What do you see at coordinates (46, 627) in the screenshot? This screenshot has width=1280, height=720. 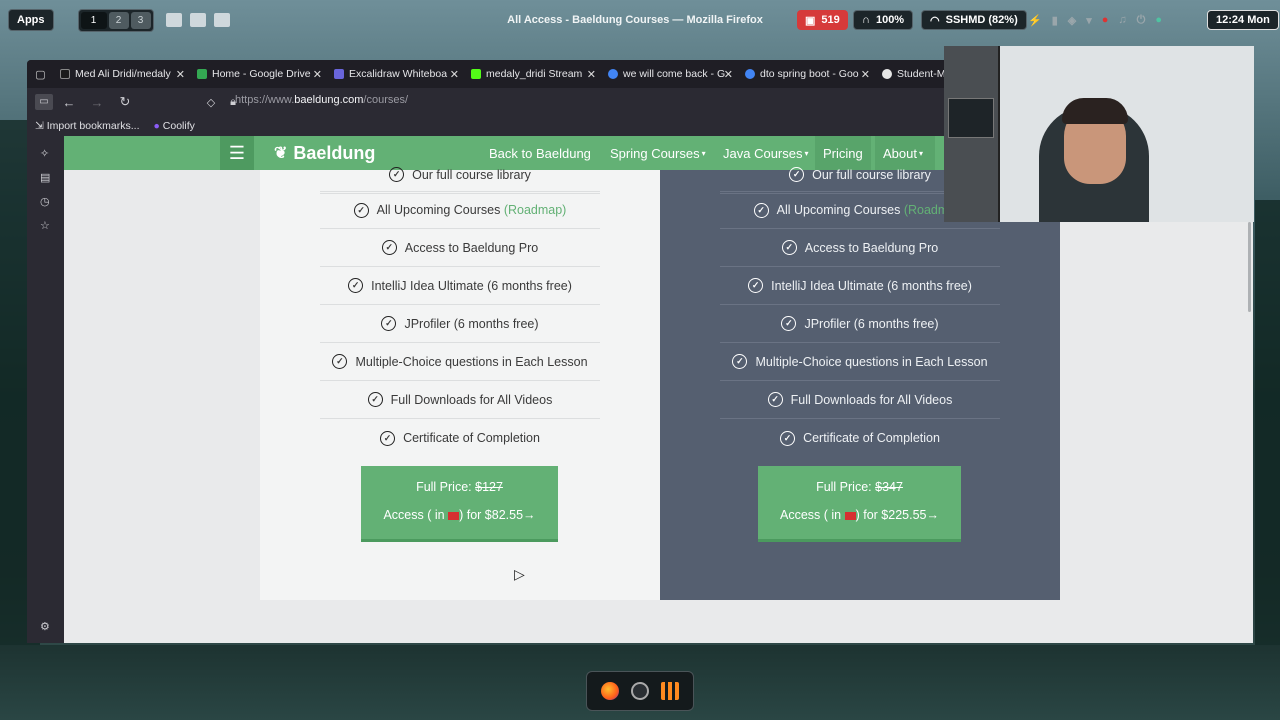 I see `settings-gear-icon: ⚙` at bounding box center [46, 627].